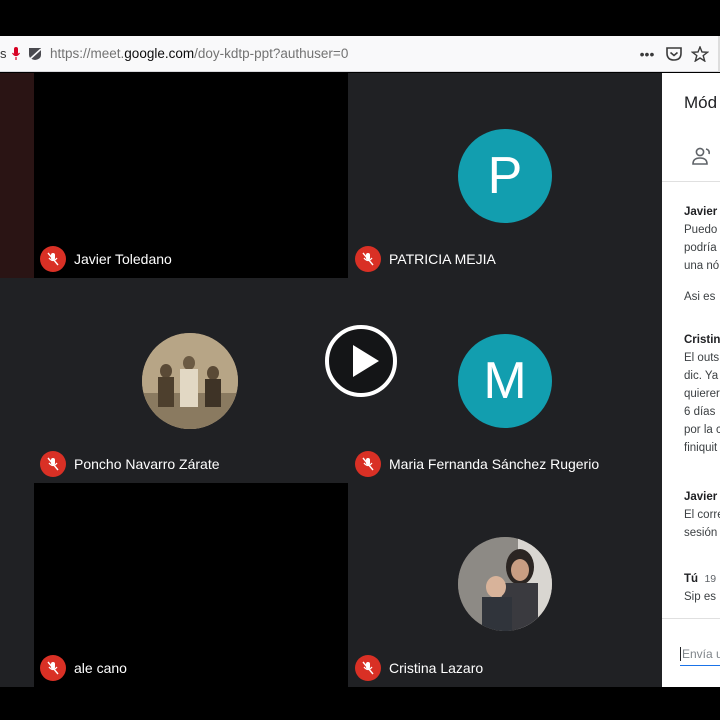 This screenshot has height=720, width=720. What do you see at coordinates (700, 54) in the screenshot?
I see `bookmark-star-icon` at bounding box center [700, 54].